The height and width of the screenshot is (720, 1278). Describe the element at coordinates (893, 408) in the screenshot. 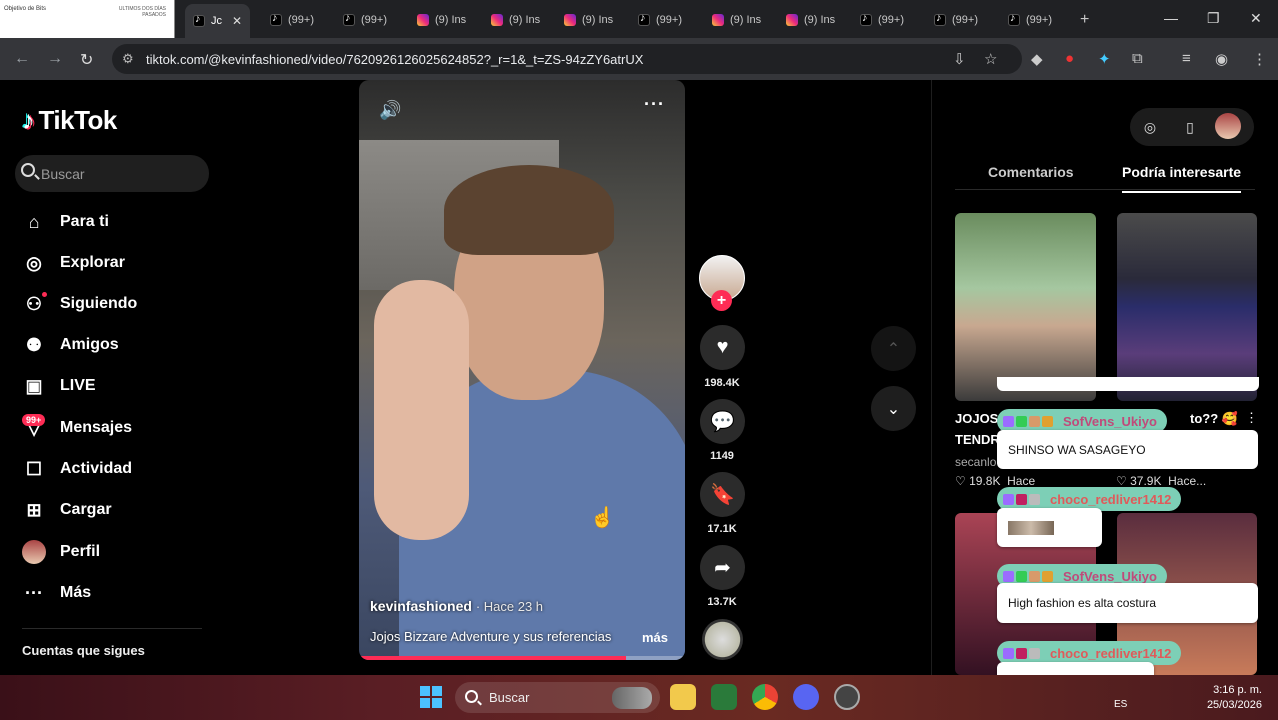

I see `next-video-button: ⌄` at that location.